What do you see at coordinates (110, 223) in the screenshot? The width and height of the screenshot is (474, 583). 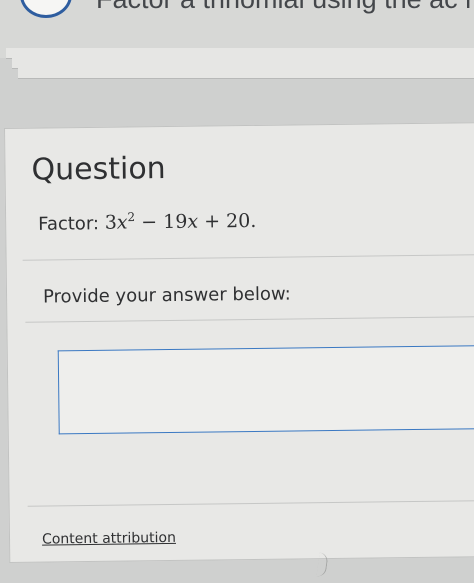 I see `coefficient-1: 3` at bounding box center [110, 223].